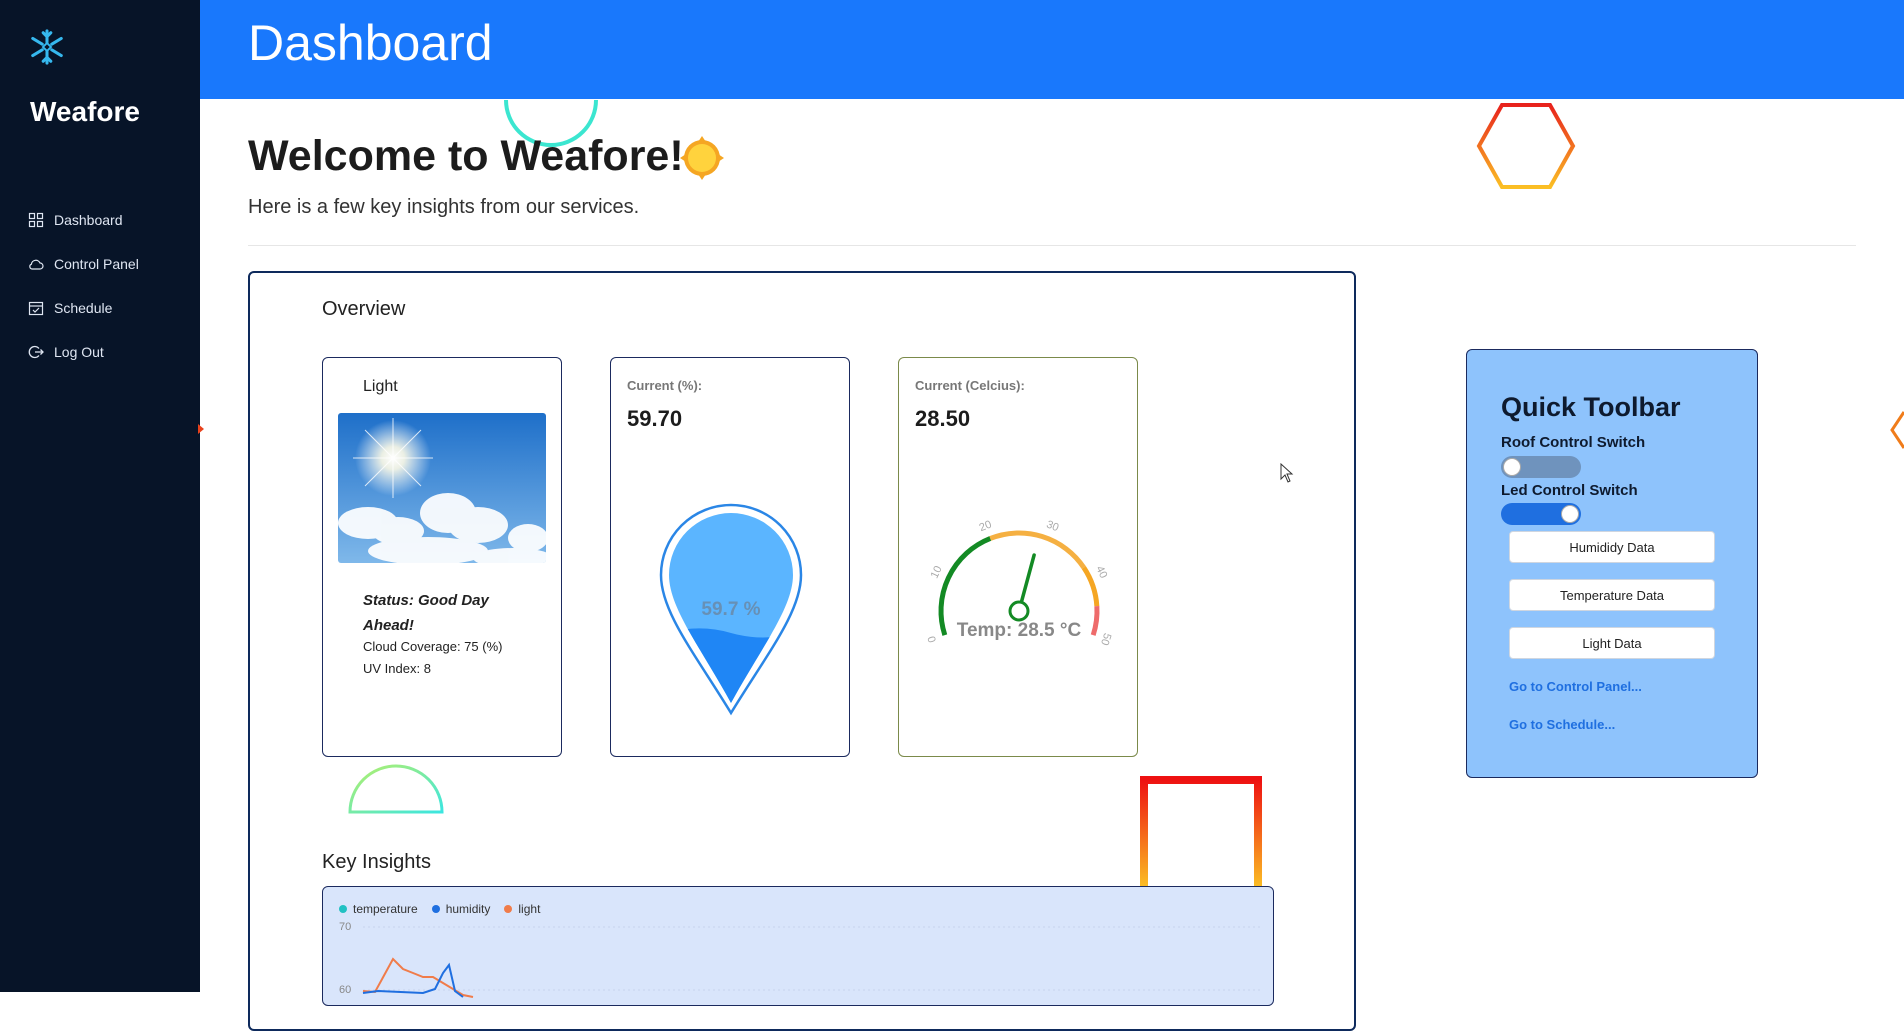 This screenshot has height=1031, width=1904. What do you see at coordinates (1612, 595) in the screenshot?
I see `temperature-data-button: Temperature Data` at bounding box center [1612, 595].